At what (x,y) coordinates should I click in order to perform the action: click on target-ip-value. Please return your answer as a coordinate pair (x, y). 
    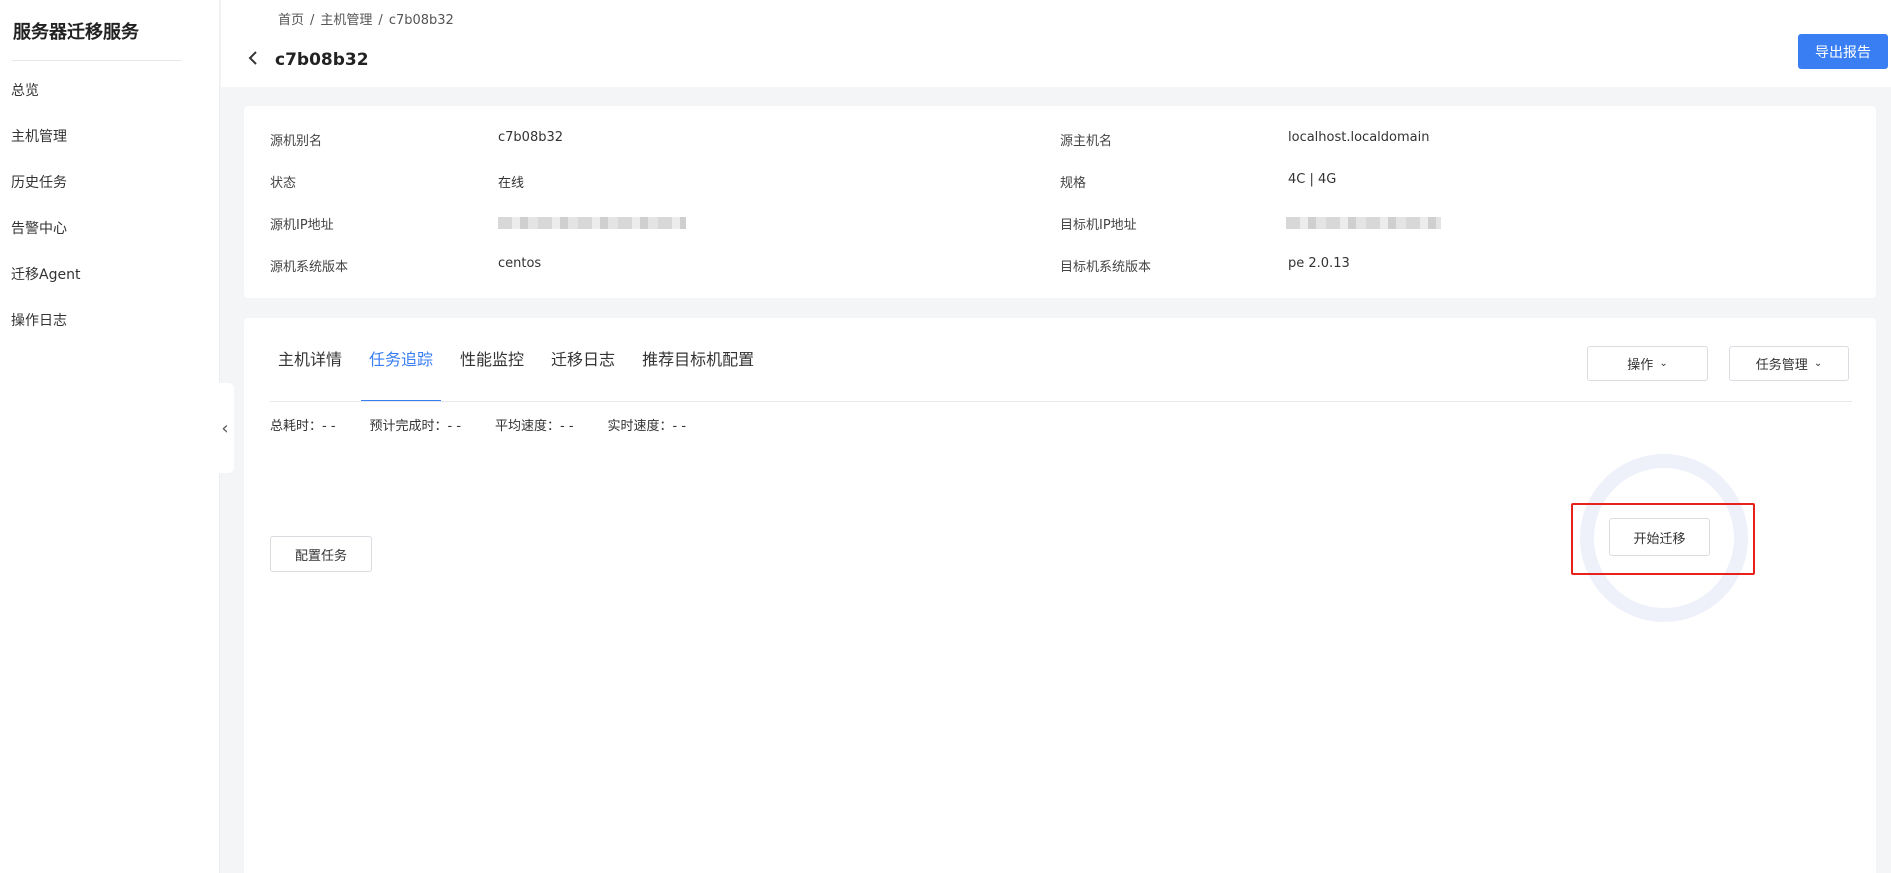
    Looking at the image, I should click on (1363, 225).